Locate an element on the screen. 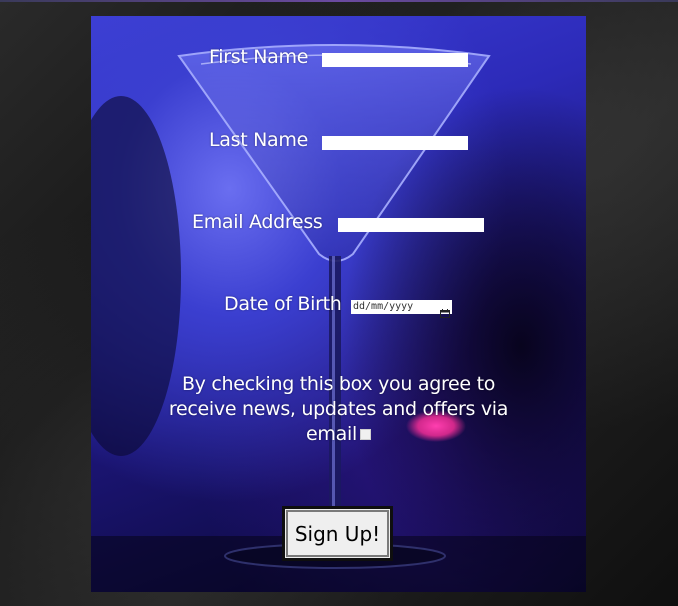  first-name-input is located at coordinates (395, 60).